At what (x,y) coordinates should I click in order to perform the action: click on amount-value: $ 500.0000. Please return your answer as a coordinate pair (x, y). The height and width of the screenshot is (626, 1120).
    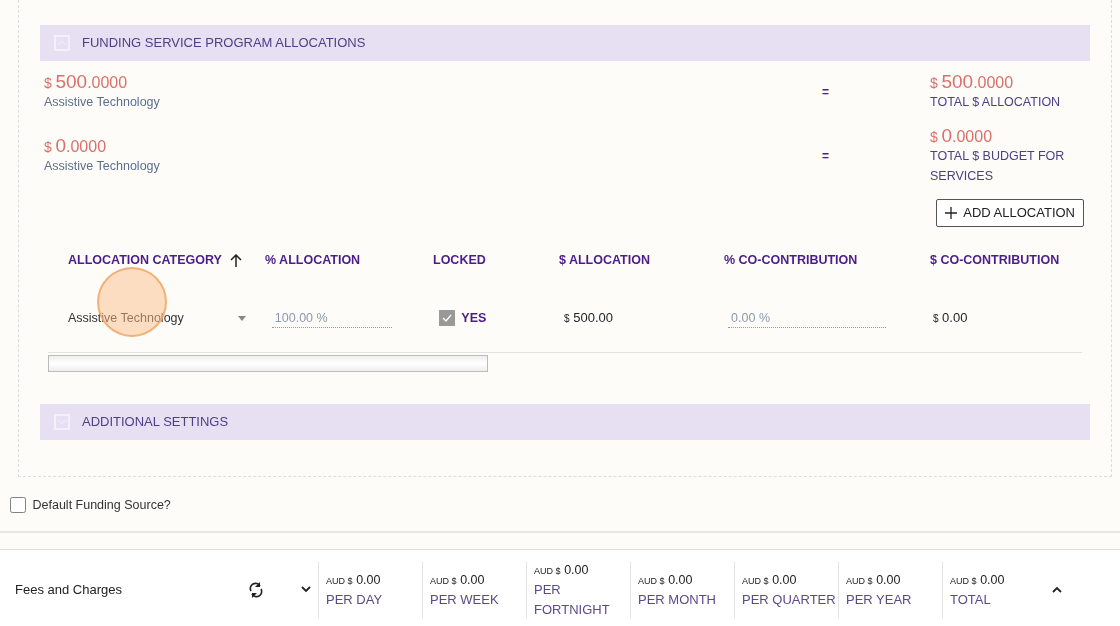
    Looking at the image, I should click on (86, 83).